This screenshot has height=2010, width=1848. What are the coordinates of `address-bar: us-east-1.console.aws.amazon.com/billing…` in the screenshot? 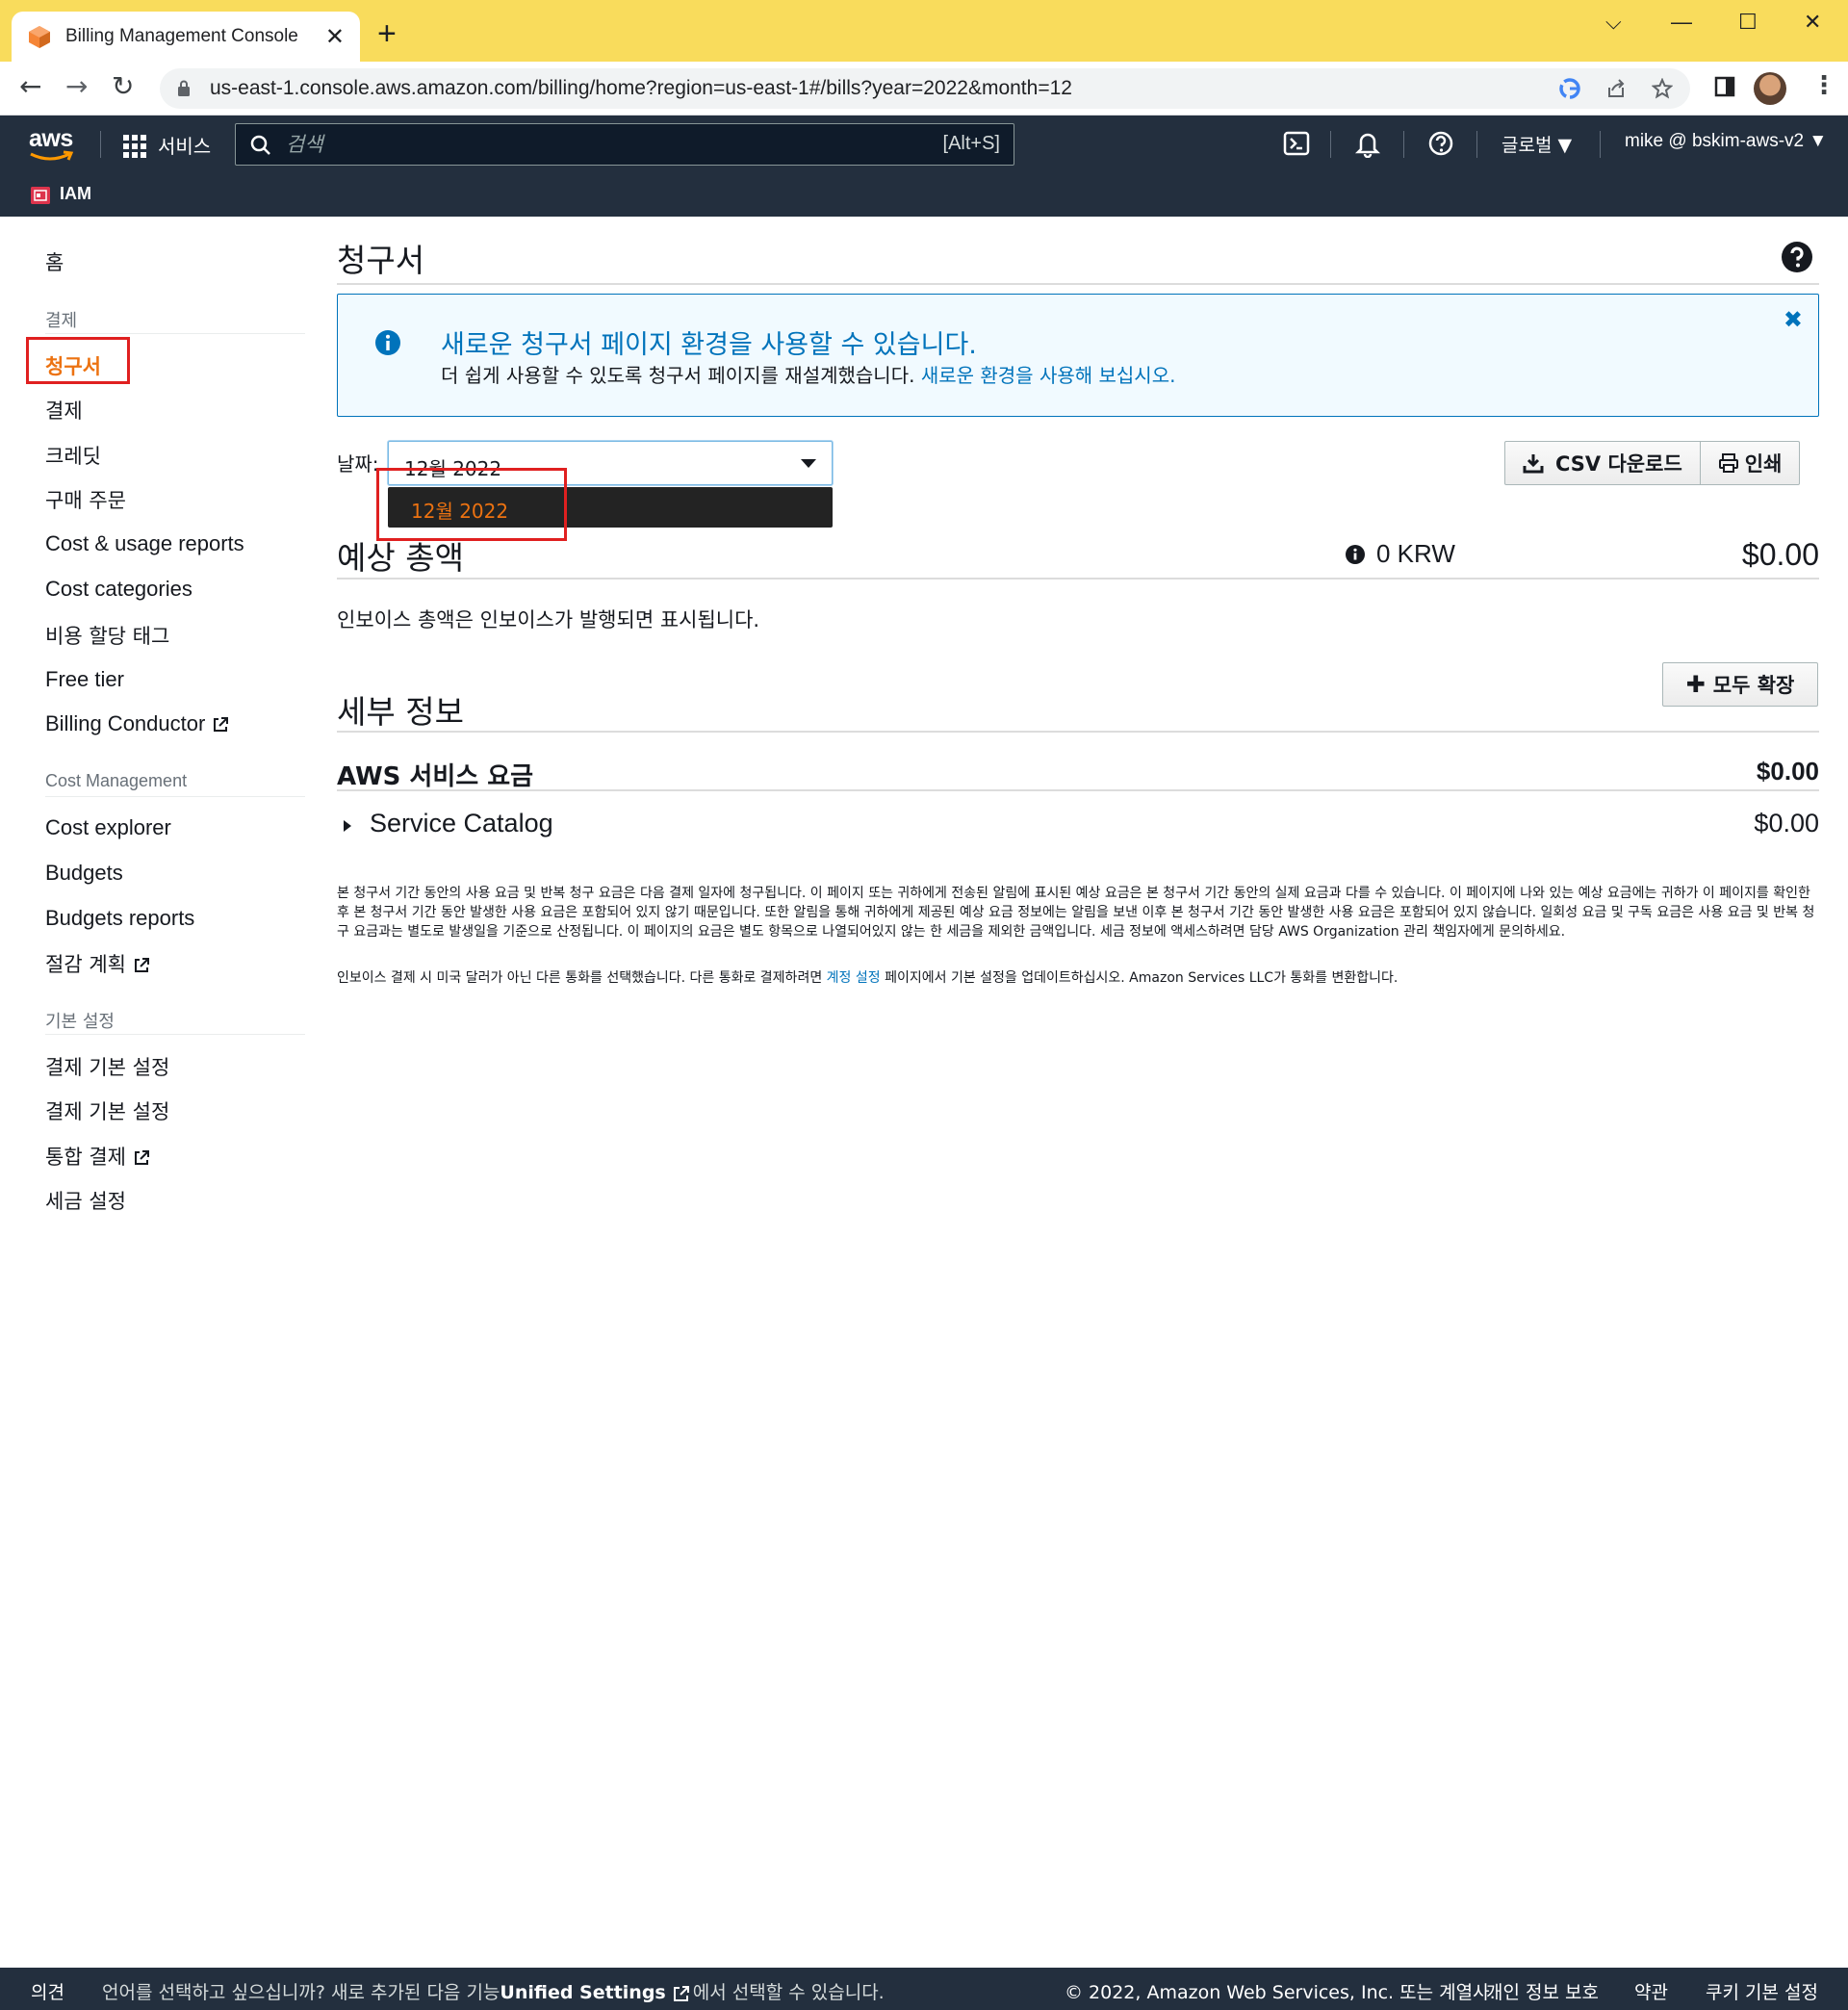 It's located at (925, 88).